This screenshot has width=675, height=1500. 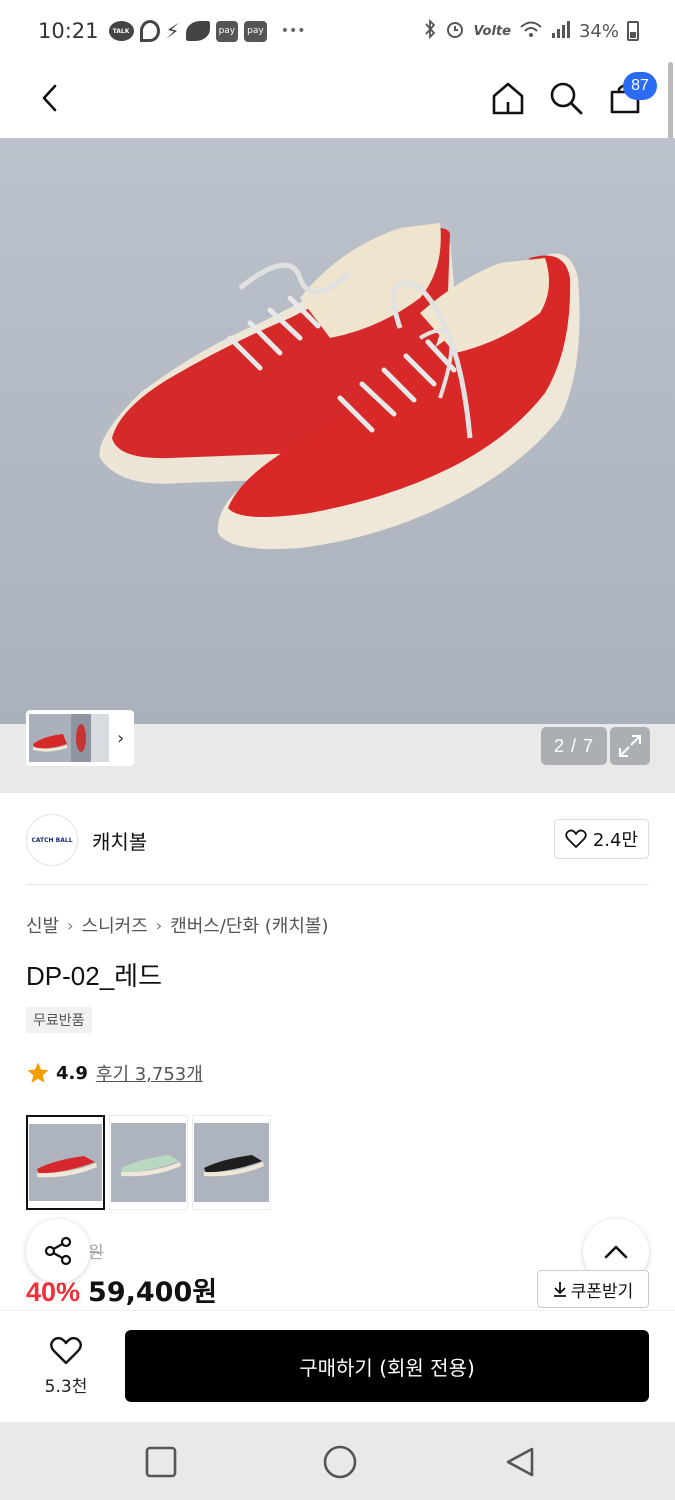 I want to click on fullscreen-button, so click(x=630, y=746).